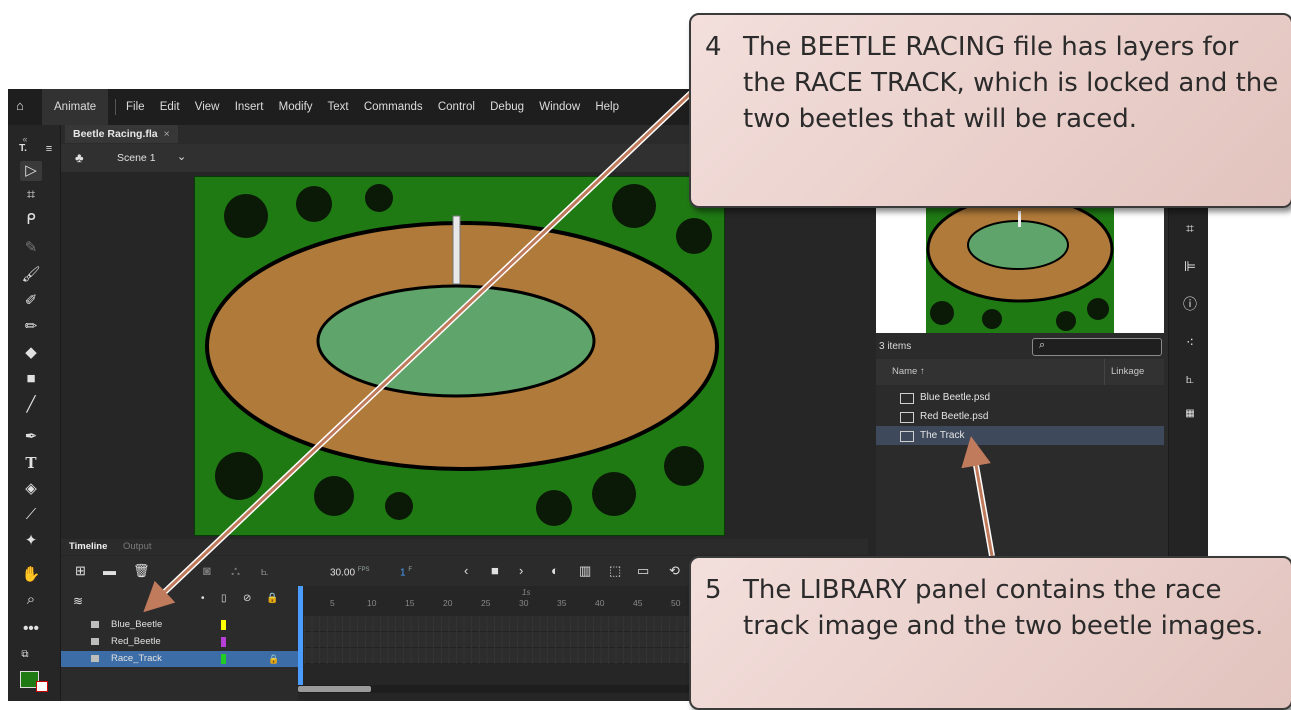 This screenshot has width=1291, height=710. Describe the element at coordinates (1190, 414) in the screenshot. I see `components-panel-icon: ▦` at that location.